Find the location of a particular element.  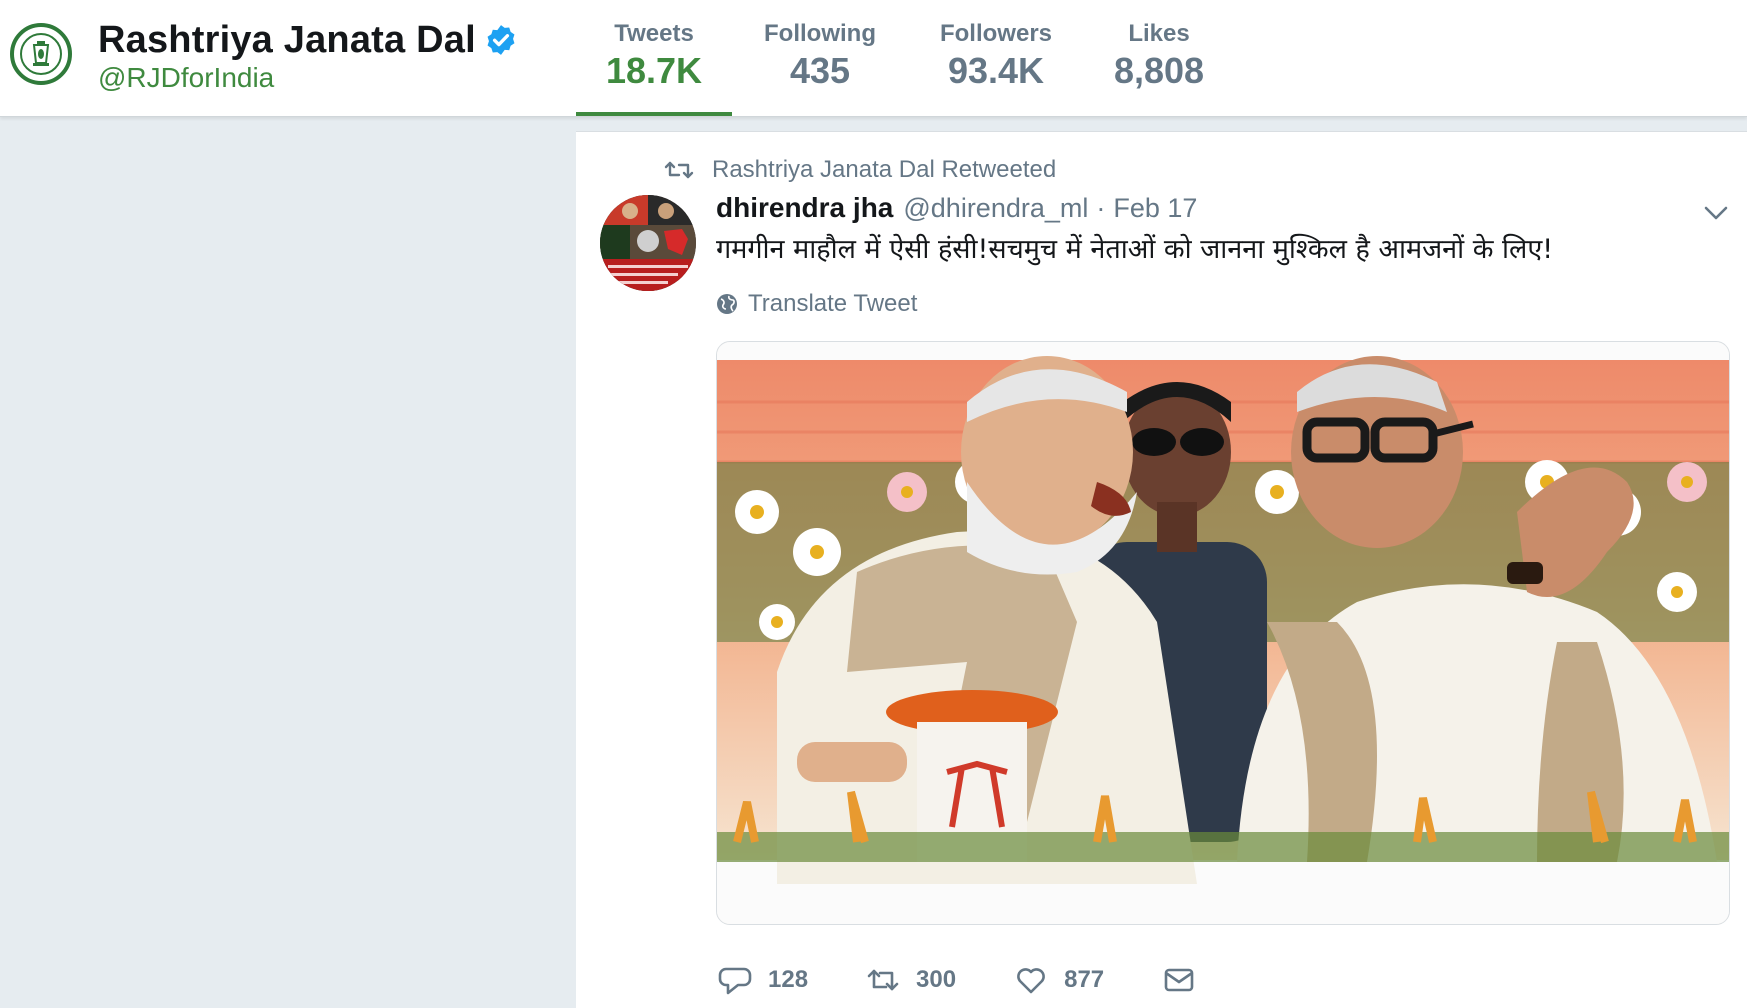

author-name: dhirendra jha is located at coordinates (804, 208).